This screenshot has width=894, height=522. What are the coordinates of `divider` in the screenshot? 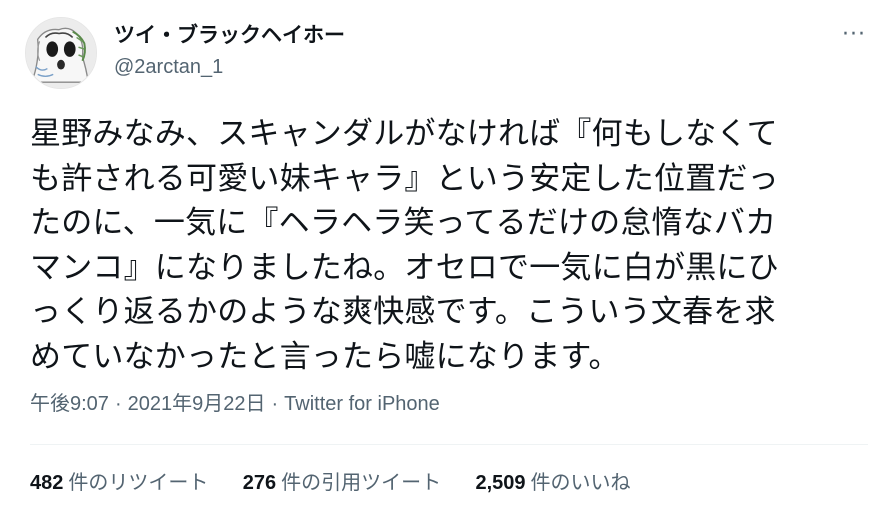 It's located at (449, 444).